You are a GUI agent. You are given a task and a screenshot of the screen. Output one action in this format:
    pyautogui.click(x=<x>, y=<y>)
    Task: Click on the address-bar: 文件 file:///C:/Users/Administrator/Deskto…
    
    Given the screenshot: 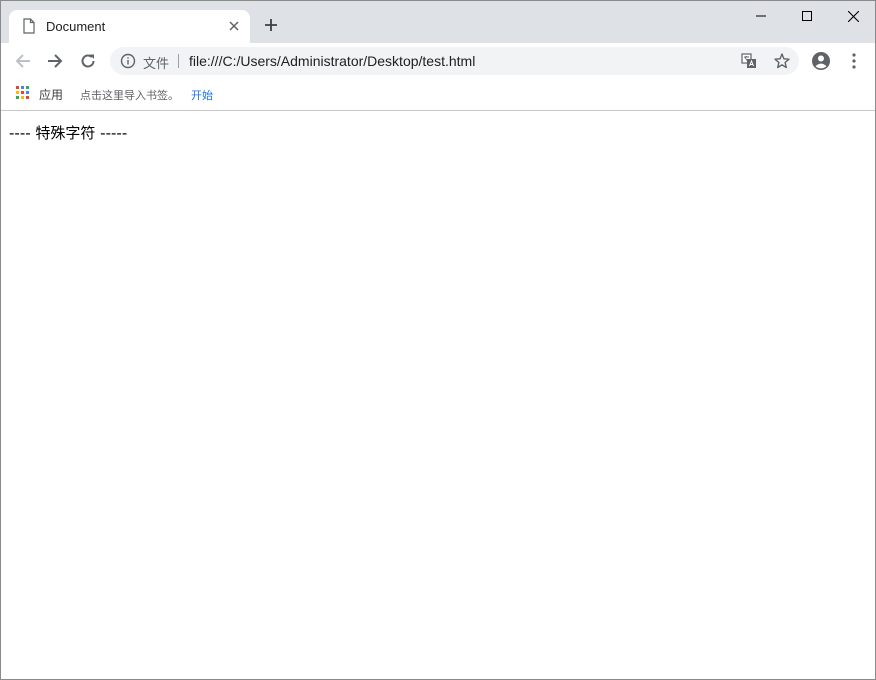 What is the action you would take?
    pyautogui.click(x=454, y=61)
    